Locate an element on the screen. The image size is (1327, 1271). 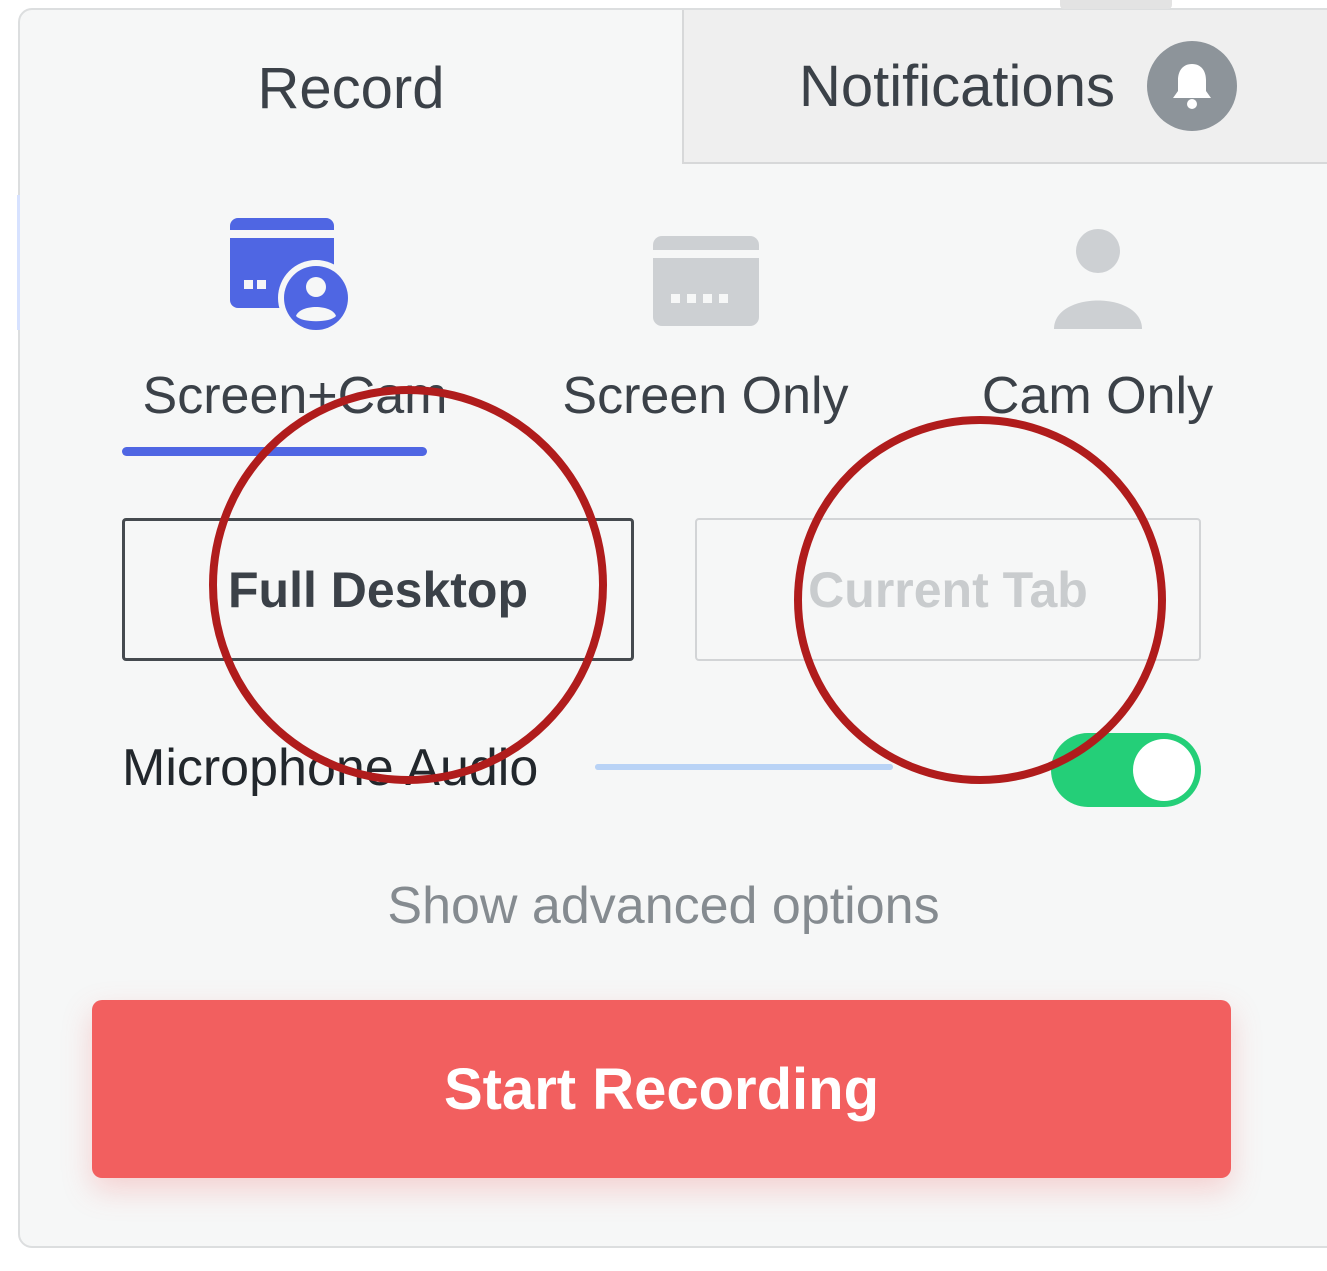
current-tab-button: Current Tab is located at coordinates (948, 589).